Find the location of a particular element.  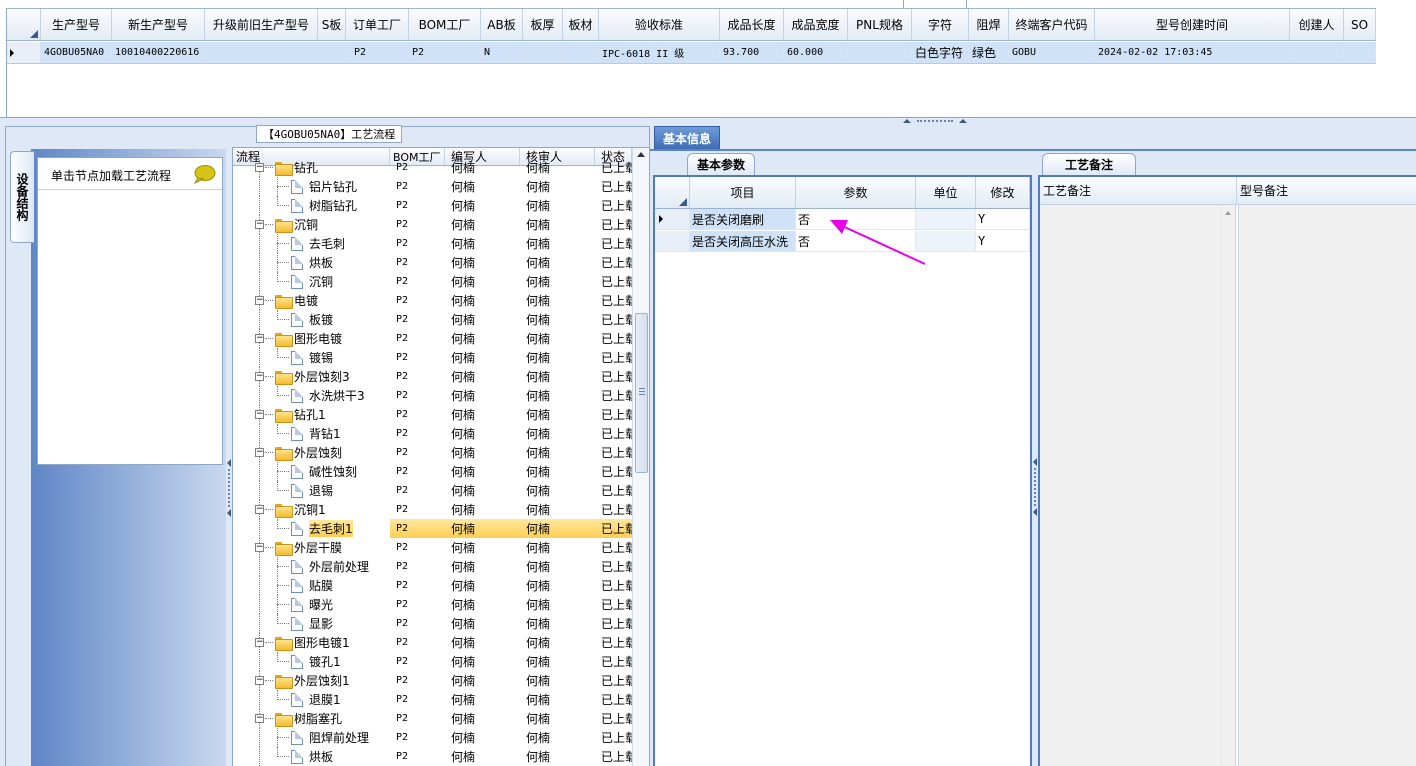

row-indicator is located at coordinates (672, 219).